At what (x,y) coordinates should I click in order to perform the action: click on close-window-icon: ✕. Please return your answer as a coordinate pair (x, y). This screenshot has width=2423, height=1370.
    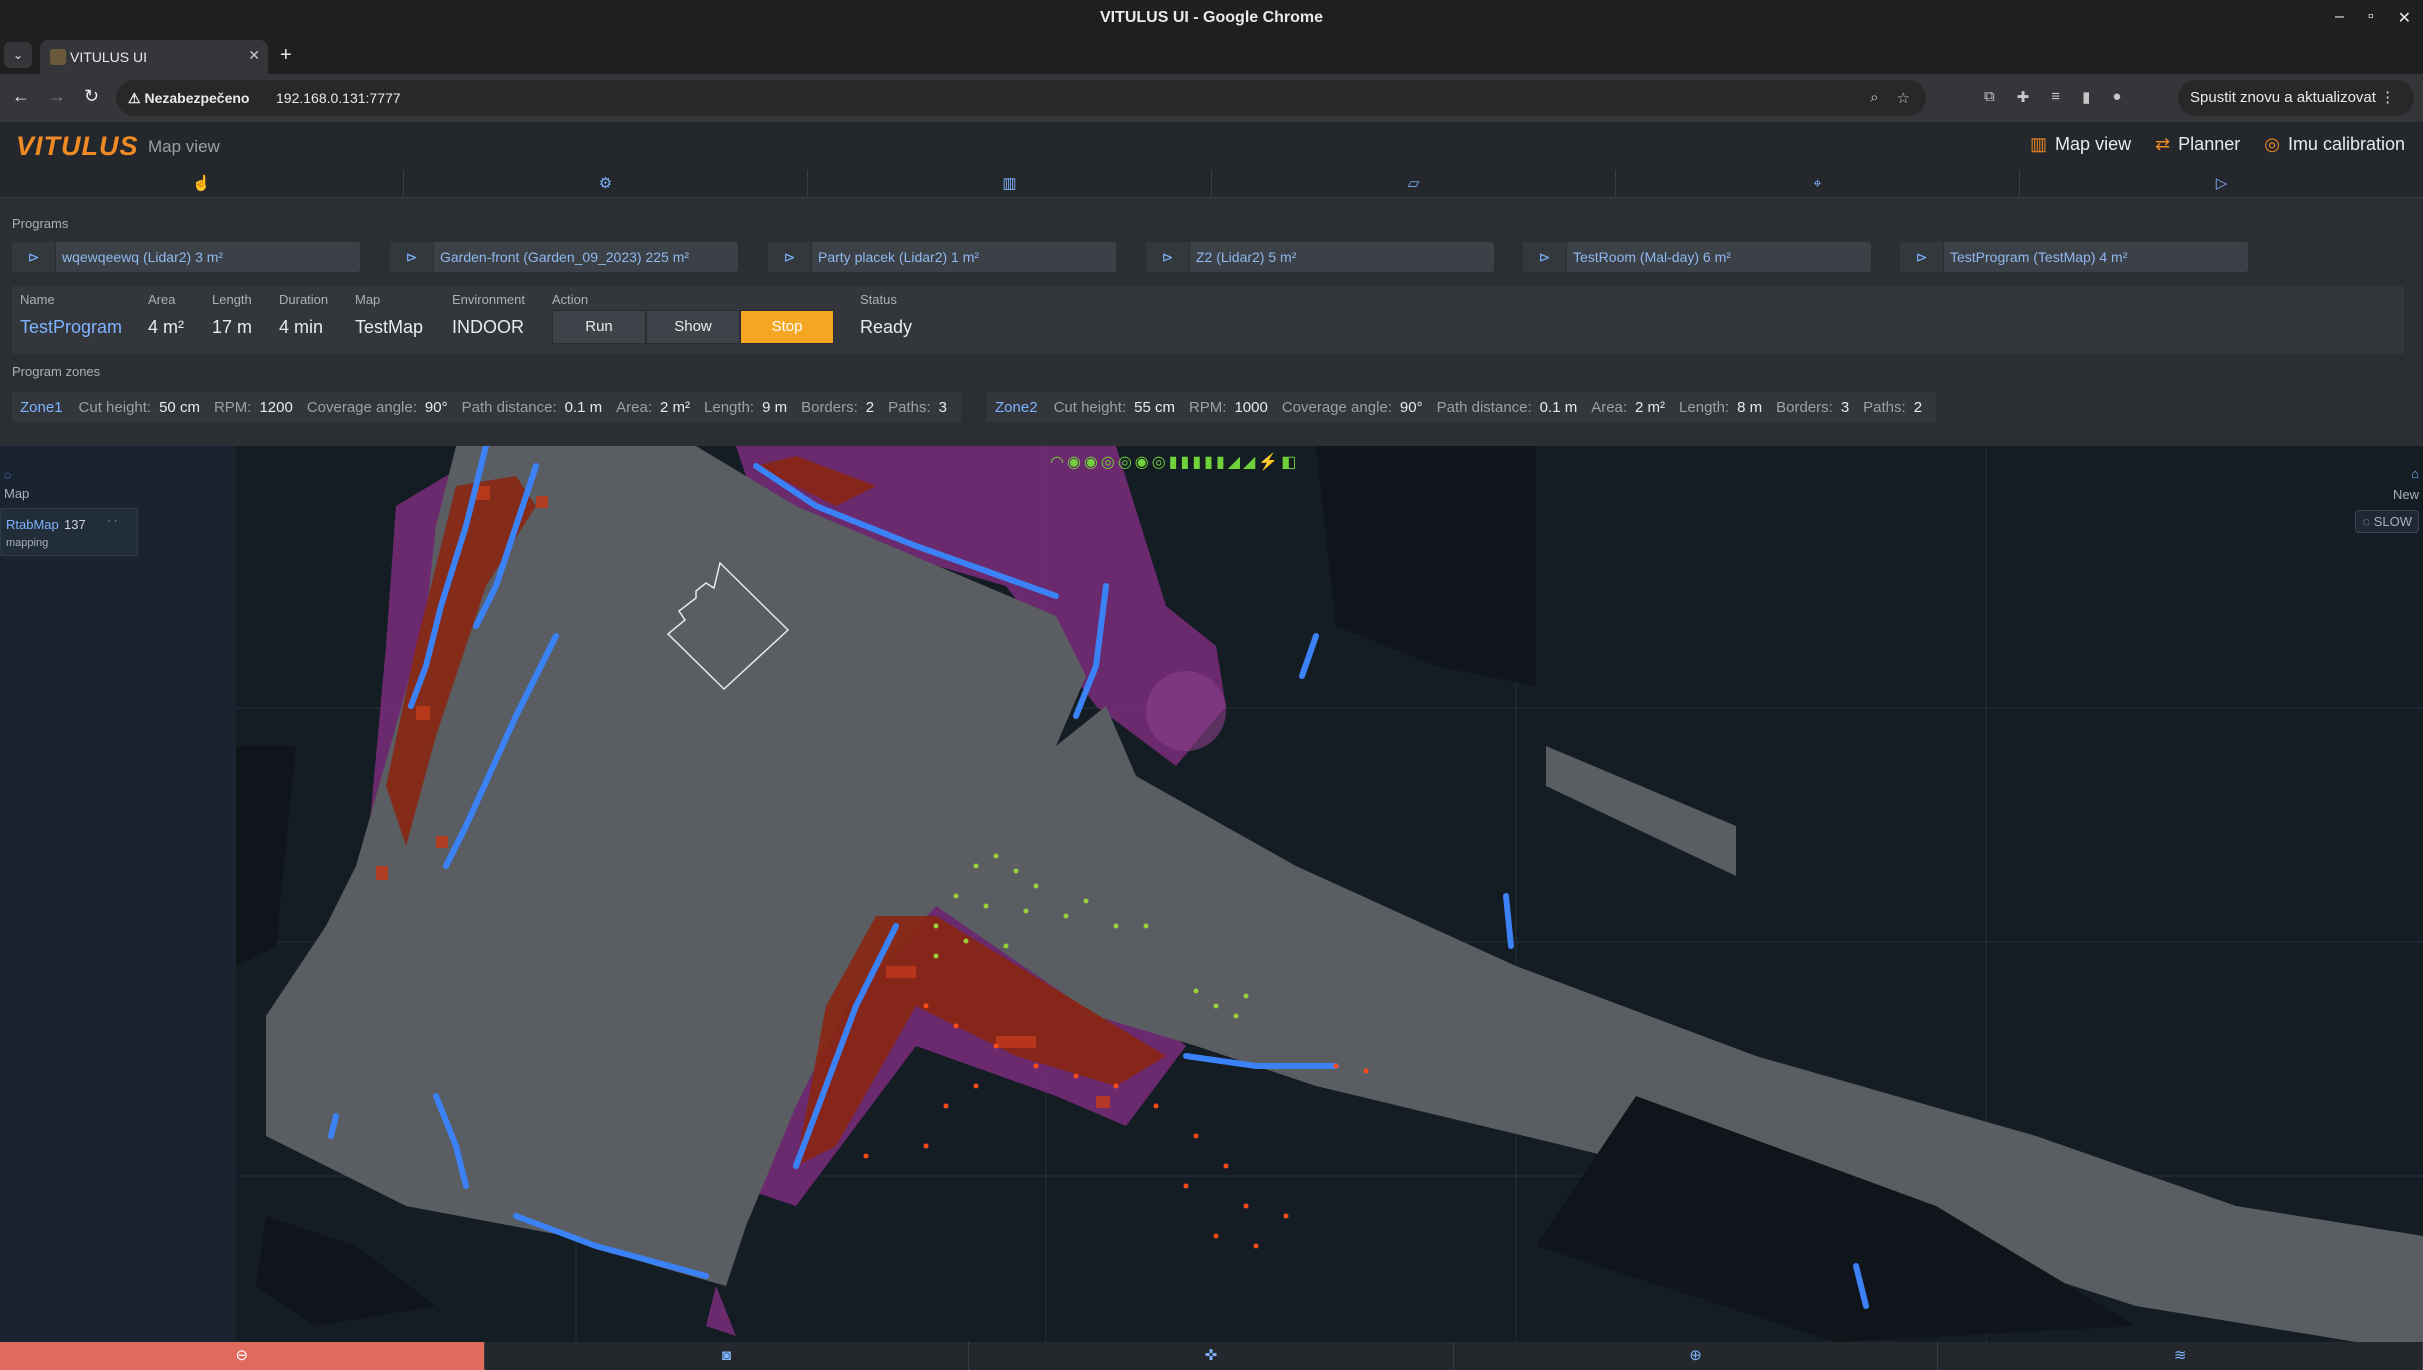
    Looking at the image, I should click on (2404, 18).